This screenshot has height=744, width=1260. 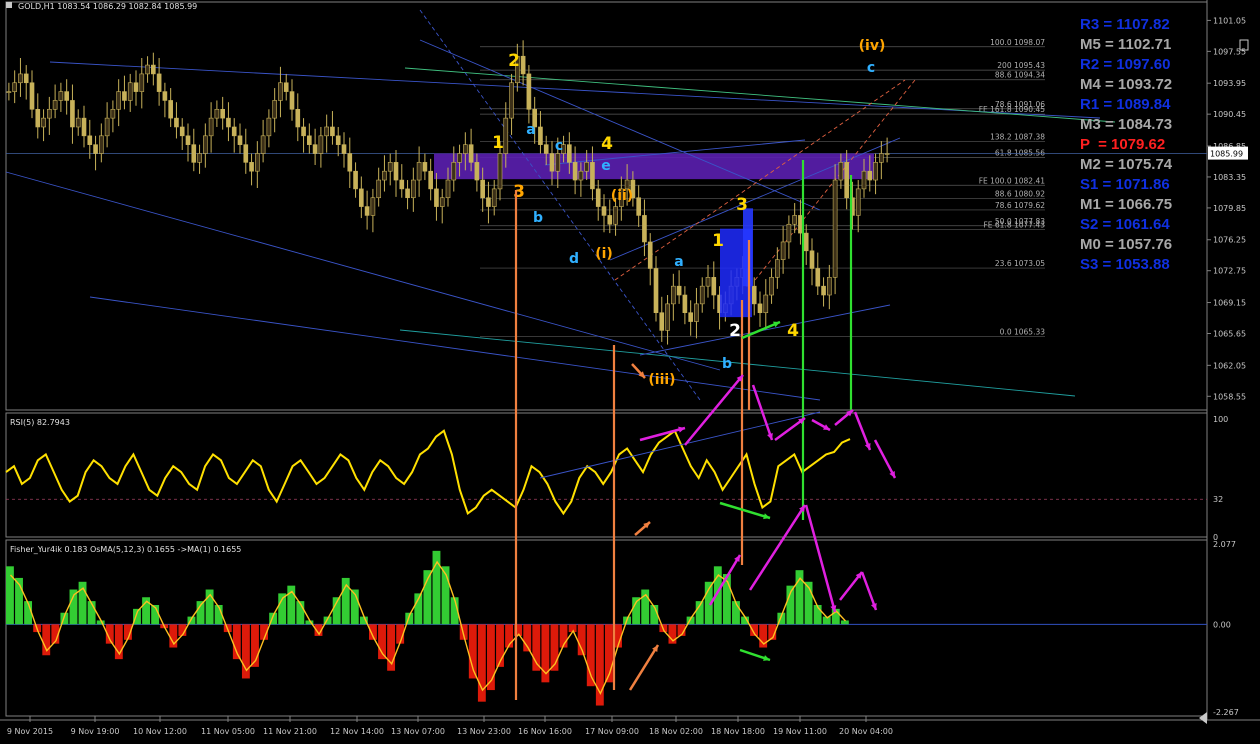 What do you see at coordinates (9, 5) in the screenshot?
I see `window-menu-icon` at bounding box center [9, 5].